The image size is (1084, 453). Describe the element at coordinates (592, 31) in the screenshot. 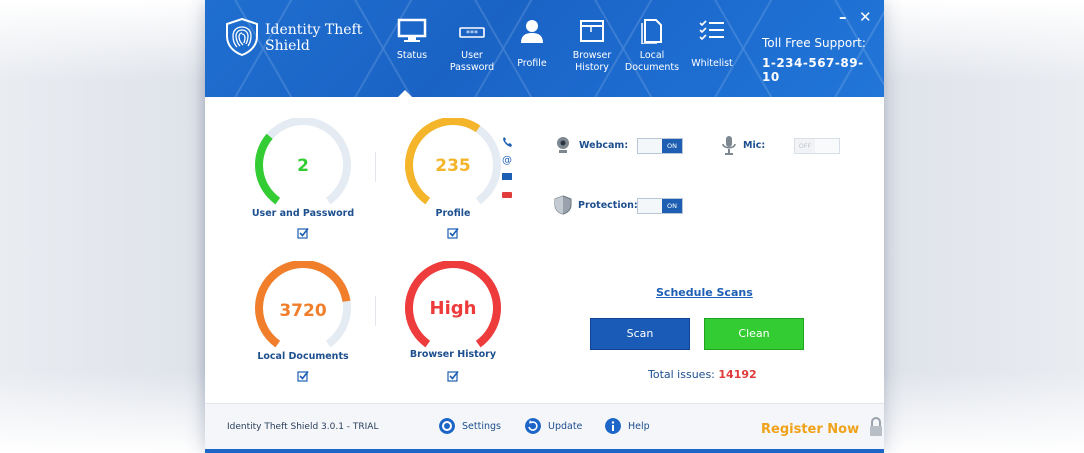

I see `browser-window-icon` at that location.